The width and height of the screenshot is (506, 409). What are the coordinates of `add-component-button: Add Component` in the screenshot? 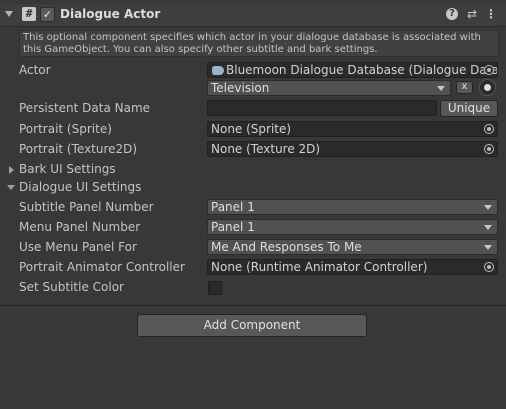 It's located at (252, 325).